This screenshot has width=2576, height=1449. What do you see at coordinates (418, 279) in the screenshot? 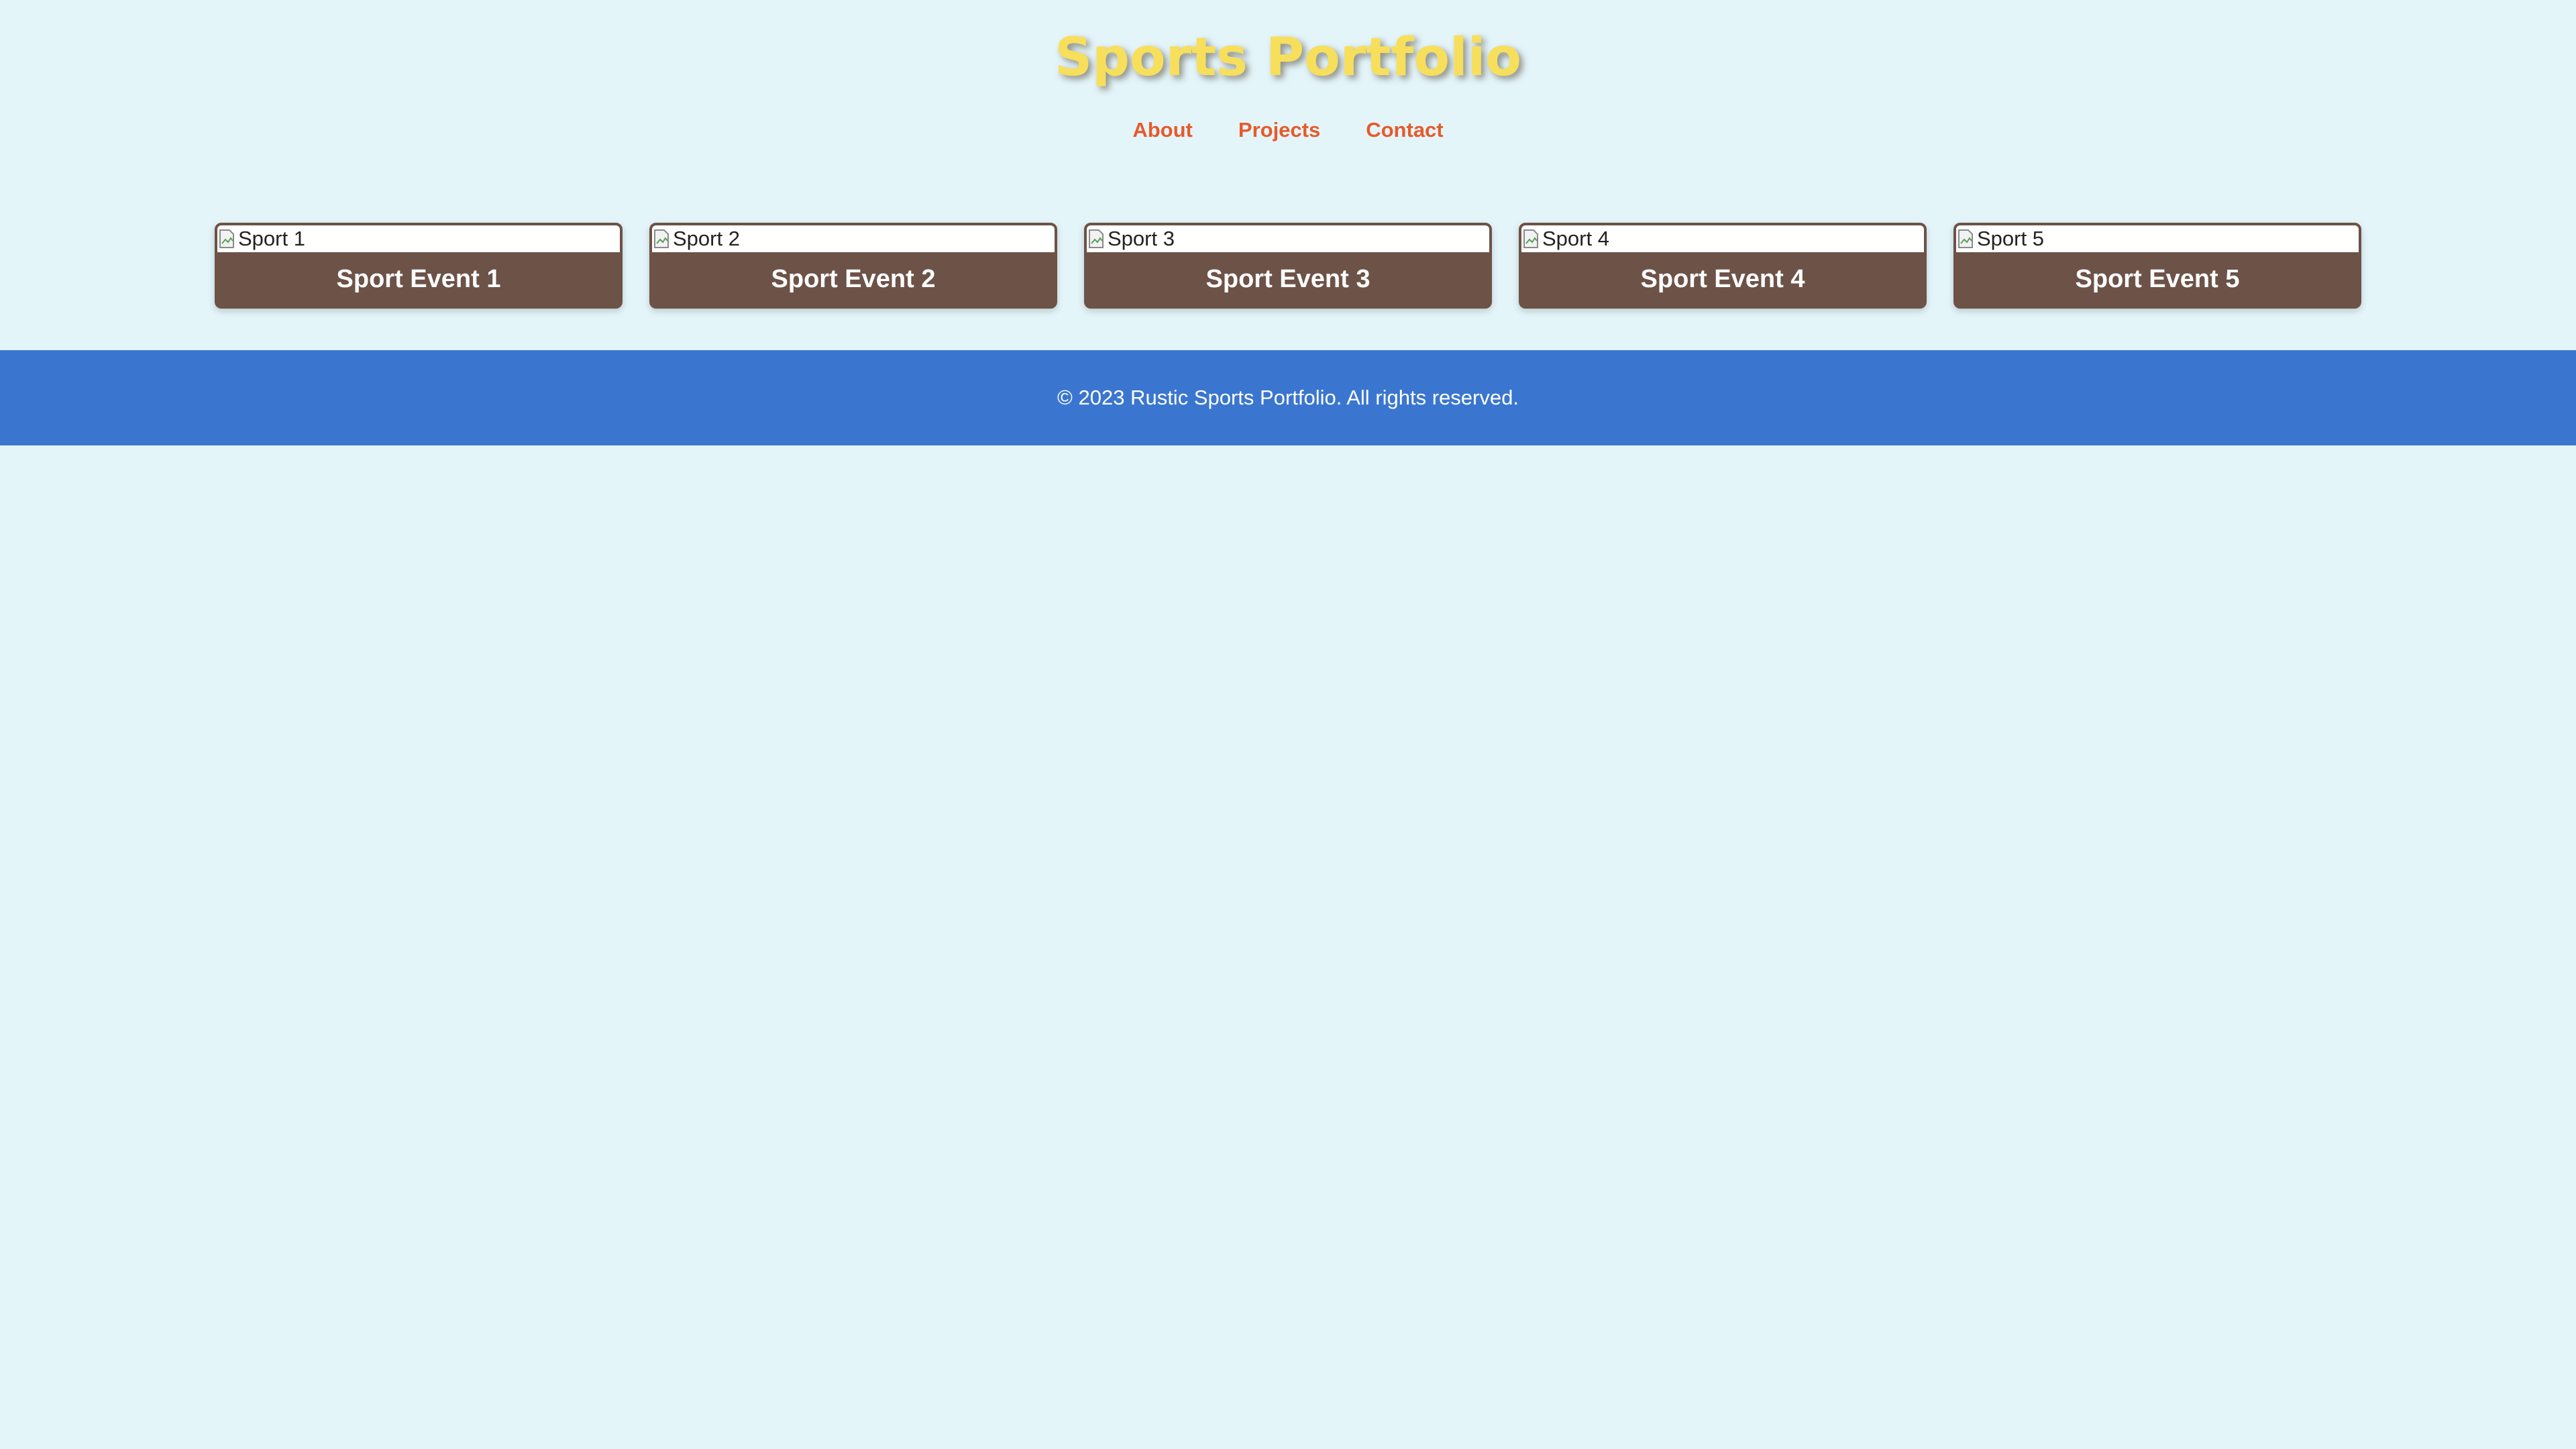
I see `sport-card-title: Sport Event 1` at bounding box center [418, 279].